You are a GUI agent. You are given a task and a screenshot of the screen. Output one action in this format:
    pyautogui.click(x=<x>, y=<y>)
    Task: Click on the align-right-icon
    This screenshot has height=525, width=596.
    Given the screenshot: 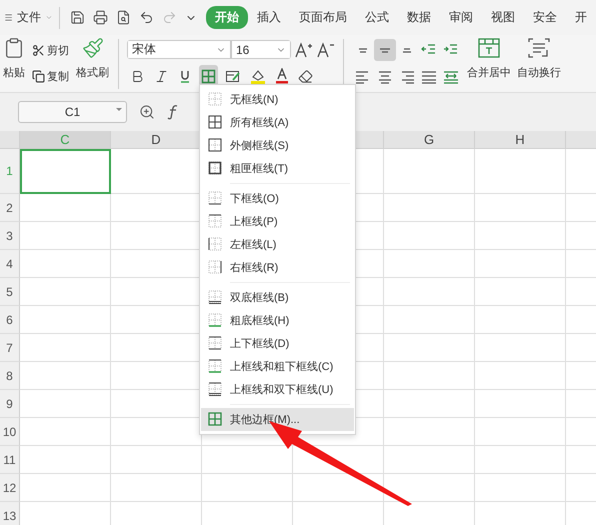 What is the action you would take?
    pyautogui.click(x=407, y=76)
    